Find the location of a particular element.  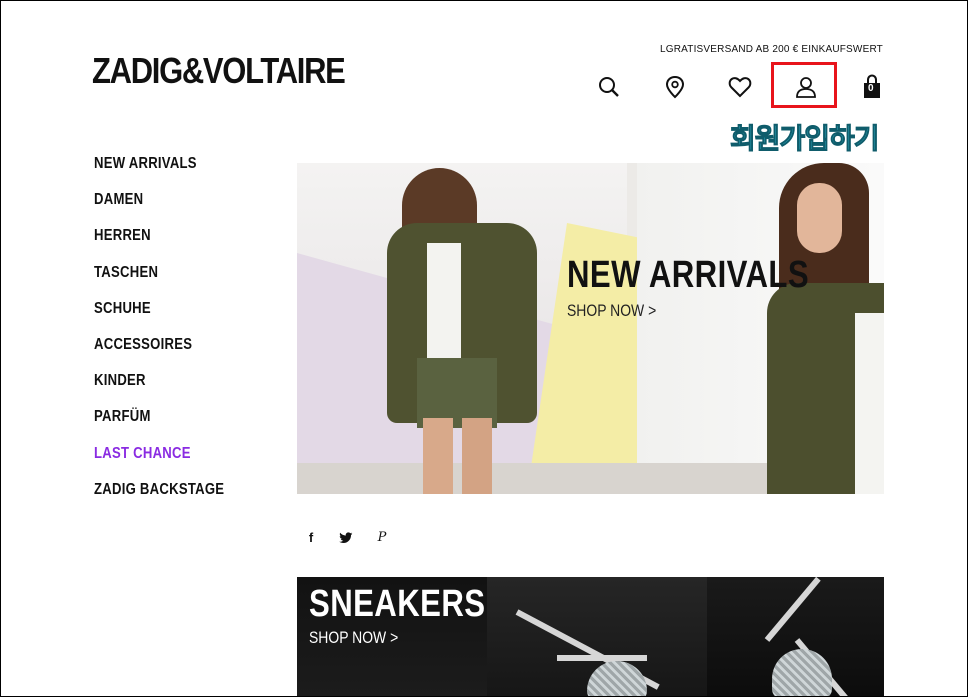

cart-count-badge: 0 is located at coordinates (871, 88).